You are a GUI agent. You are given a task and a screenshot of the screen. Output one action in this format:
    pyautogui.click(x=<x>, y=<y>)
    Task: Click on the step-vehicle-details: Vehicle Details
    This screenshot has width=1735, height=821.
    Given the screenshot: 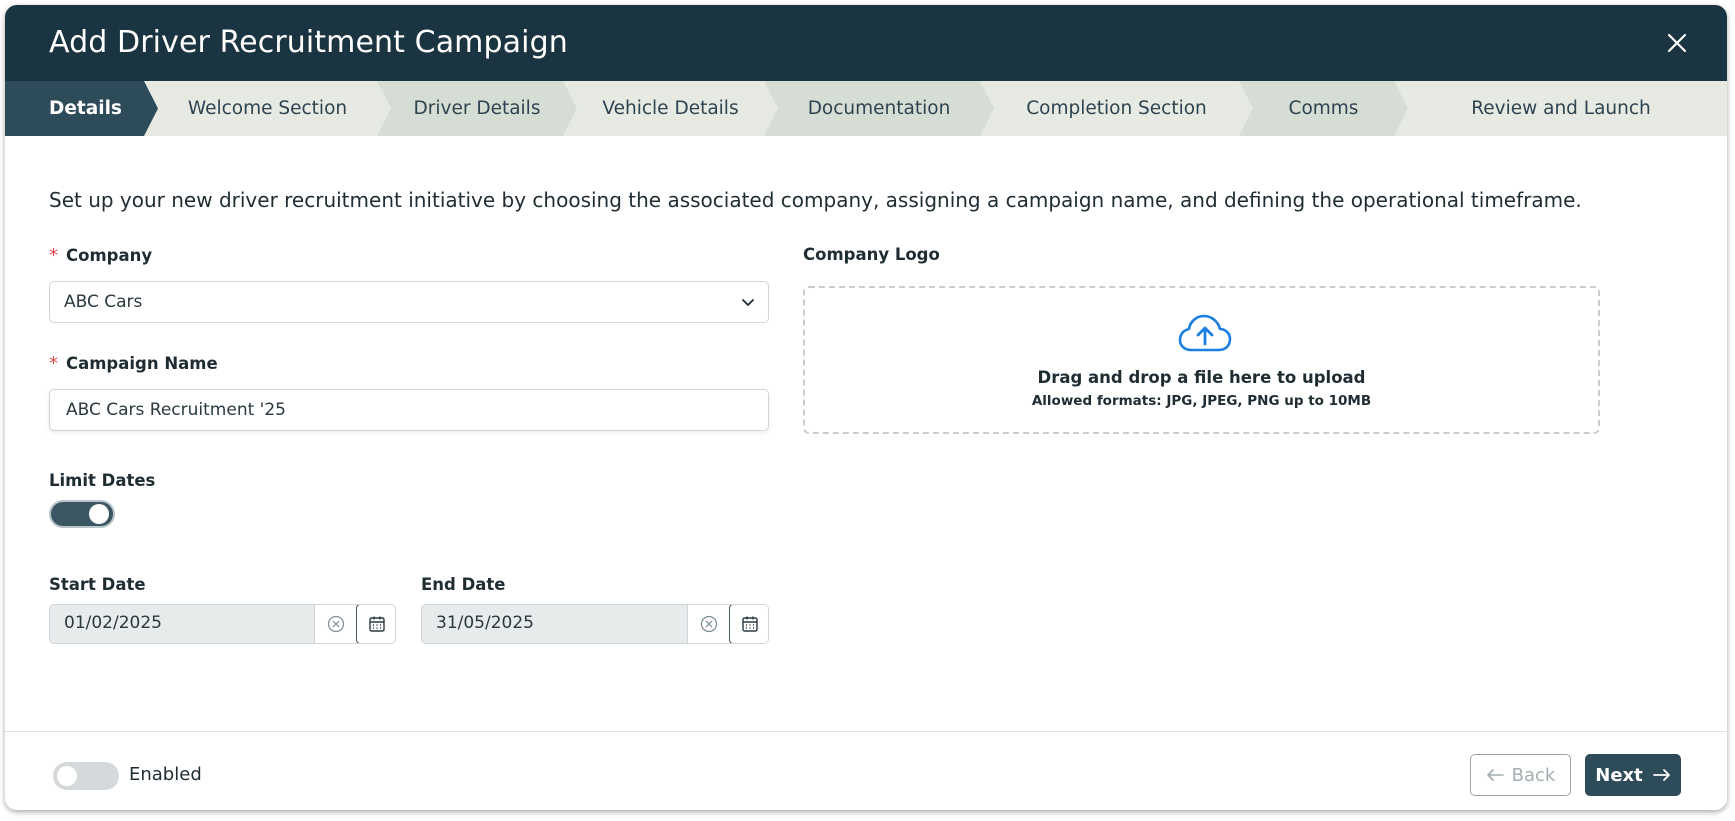 What is the action you would take?
    pyautogui.click(x=670, y=108)
    